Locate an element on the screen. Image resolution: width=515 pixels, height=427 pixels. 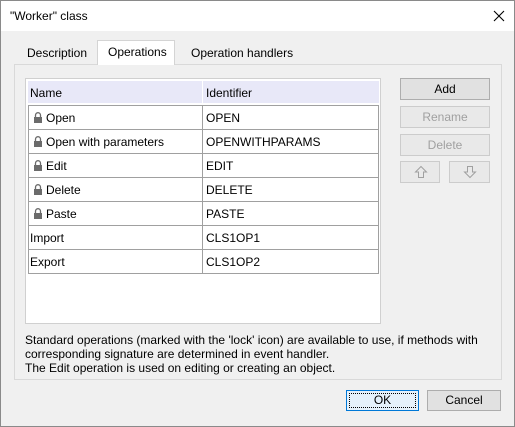
operation-identifier: OPENWITHPARAMS is located at coordinates (263, 142).